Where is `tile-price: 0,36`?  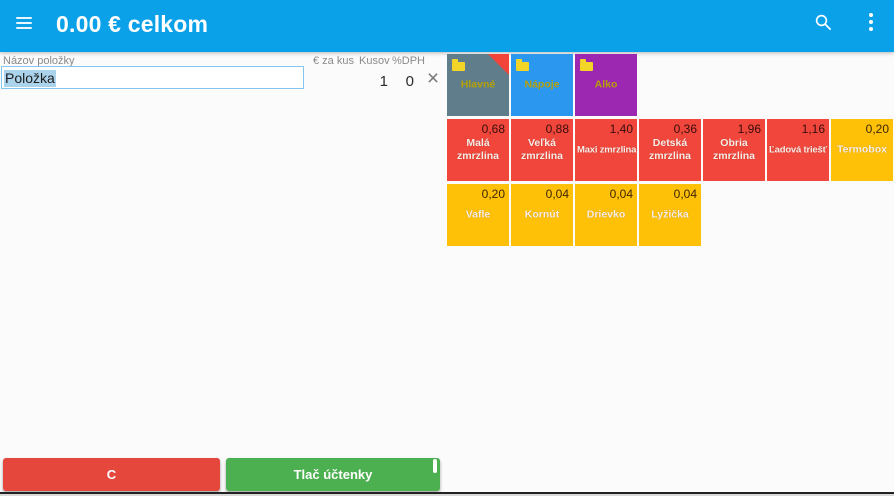
tile-price: 0,36 is located at coordinates (685, 129).